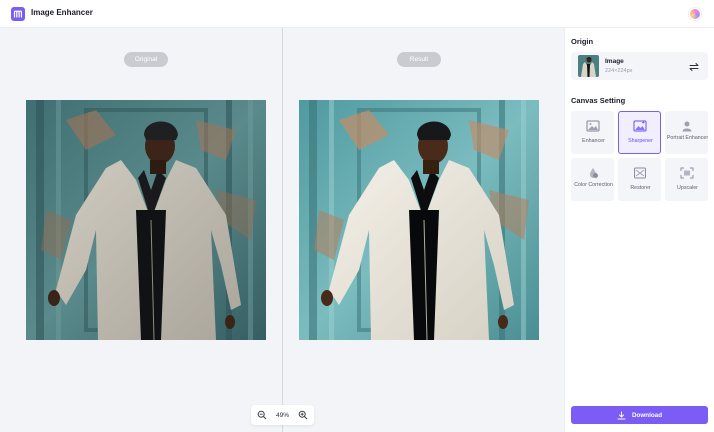 Image resolution: width=714 pixels, height=432 pixels. I want to click on tool-portrait-enhancer: Portrait Enhancer, so click(686, 132).